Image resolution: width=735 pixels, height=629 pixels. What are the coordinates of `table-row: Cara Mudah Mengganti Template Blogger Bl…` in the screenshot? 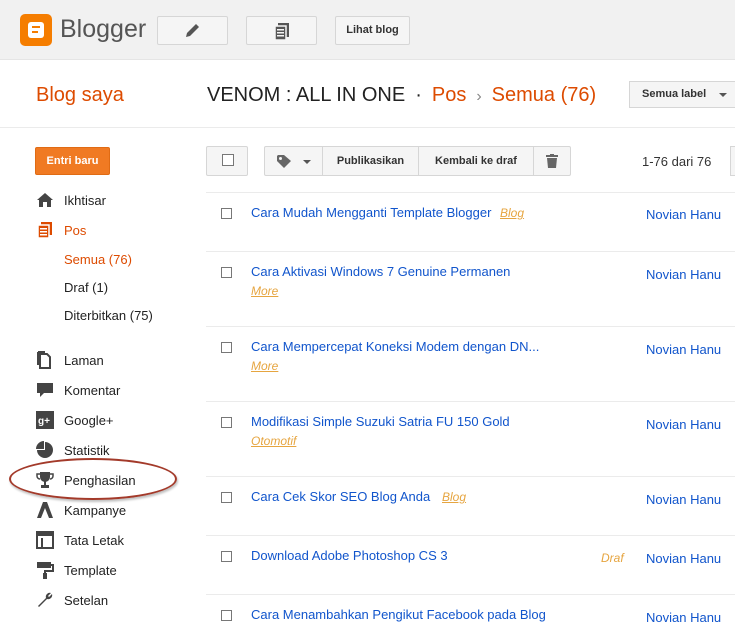 It's located at (470, 221).